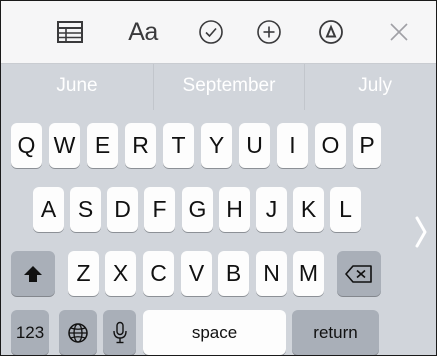 The height and width of the screenshot is (356, 437). Describe the element at coordinates (64, 145) in the screenshot. I see `key-w: W` at that location.